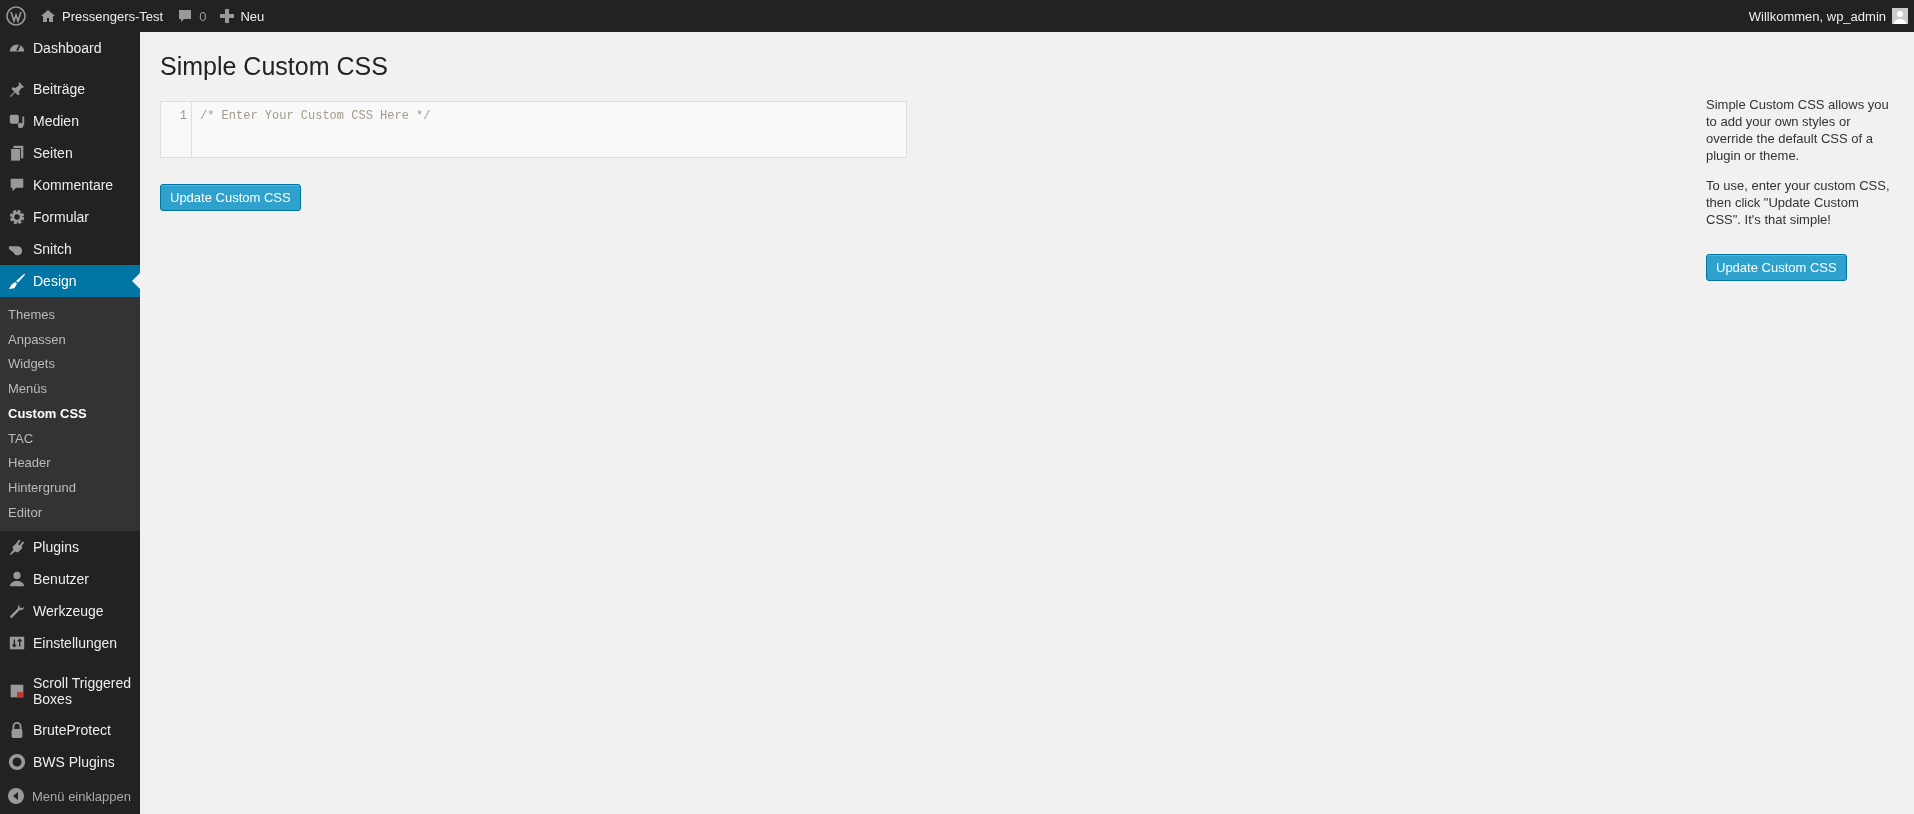 The height and width of the screenshot is (814, 1914). I want to click on sidebar-item: Werkzeuge, so click(70, 611).